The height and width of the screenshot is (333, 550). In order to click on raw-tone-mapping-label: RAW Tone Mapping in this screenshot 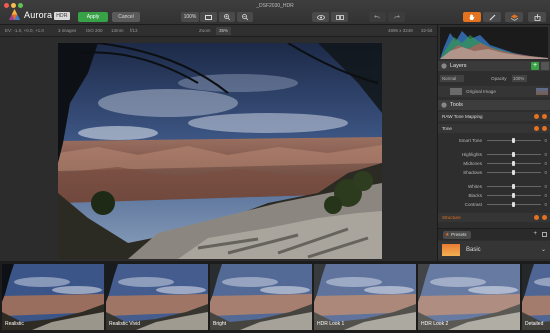, I will do `click(462, 116)`.